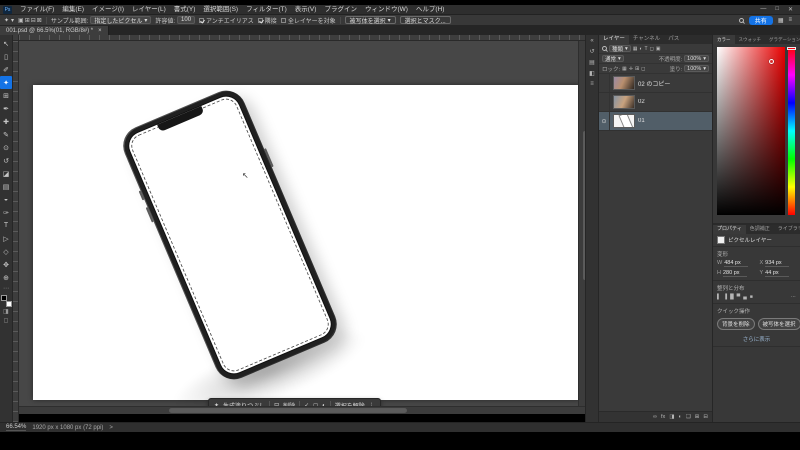  I want to click on layer-row-selected: ⊙ 01, so click(655, 121).